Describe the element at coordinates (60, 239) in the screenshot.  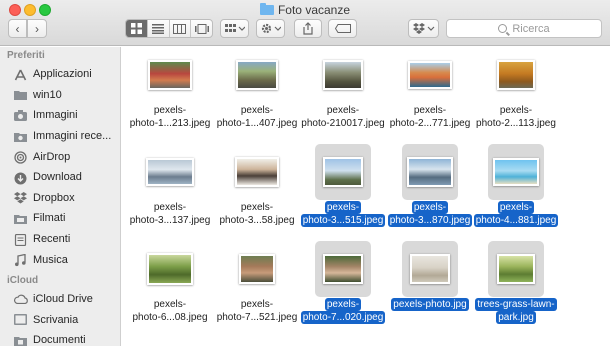
I see `sidebar-item-recenti: Recenti` at that location.